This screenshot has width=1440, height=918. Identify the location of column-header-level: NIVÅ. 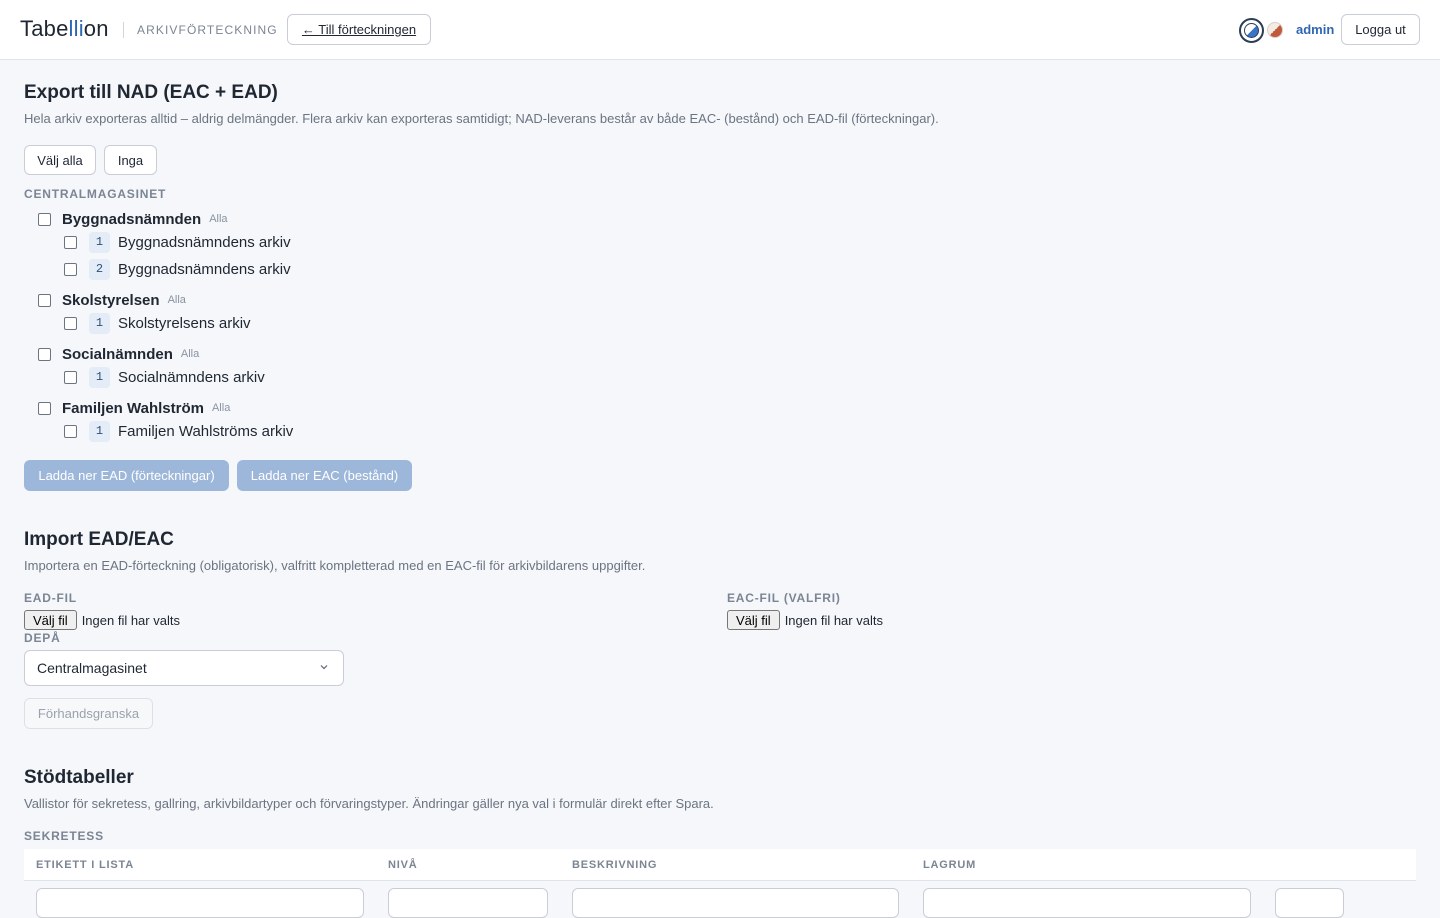
(403, 865).